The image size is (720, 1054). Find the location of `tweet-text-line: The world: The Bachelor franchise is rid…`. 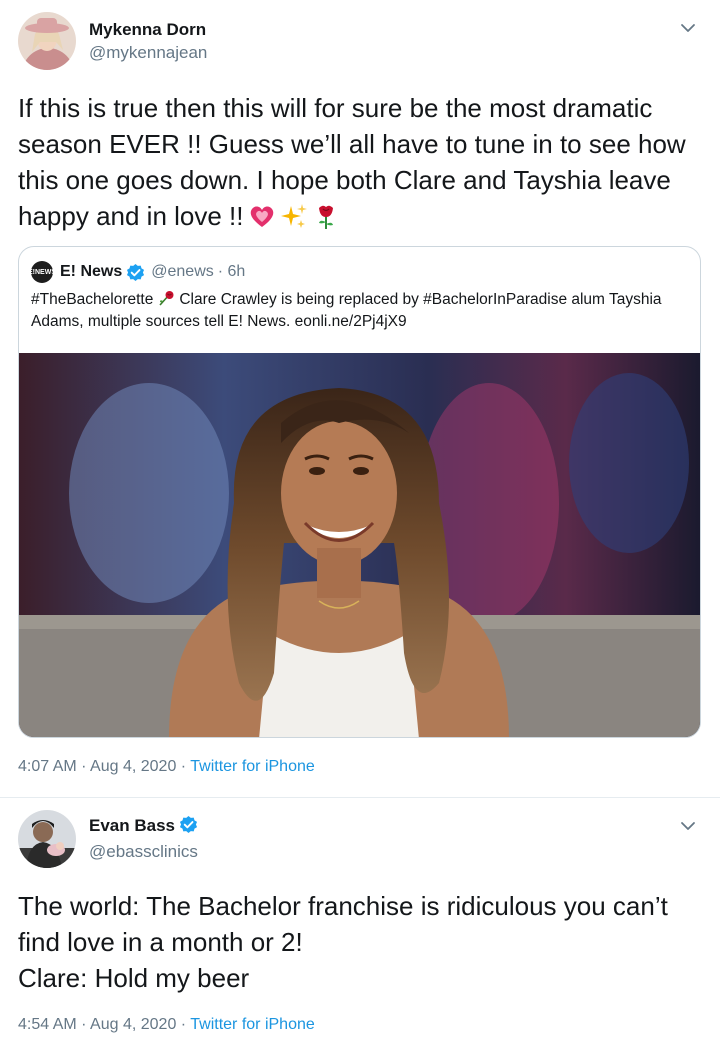

tweet-text-line: The world: The Bachelor franchise is rid… is located at coordinates (343, 924).